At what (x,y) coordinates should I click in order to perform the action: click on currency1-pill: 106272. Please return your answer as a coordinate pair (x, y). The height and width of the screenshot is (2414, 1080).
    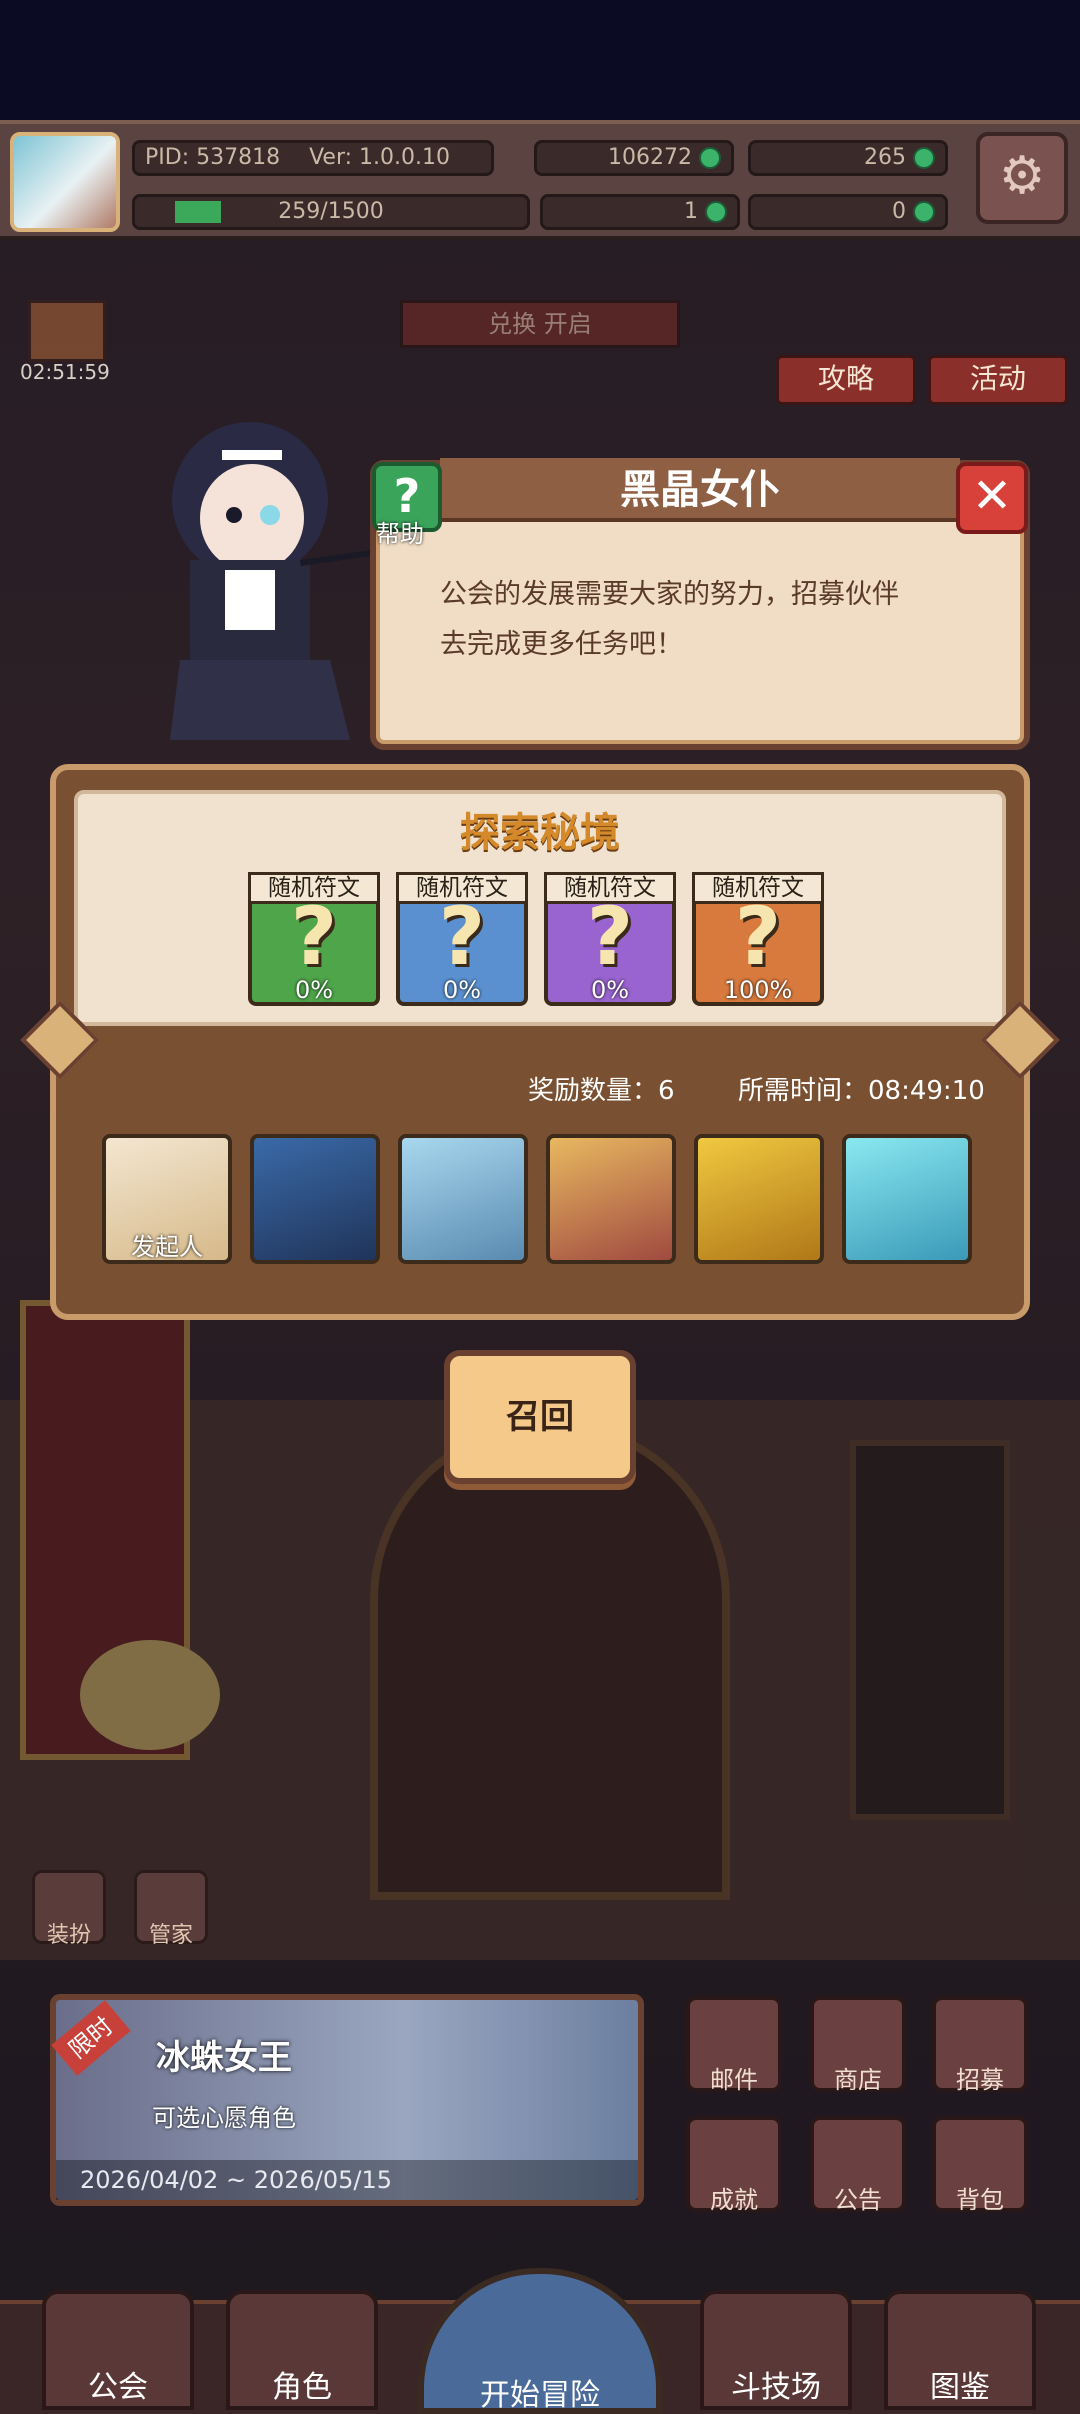
    Looking at the image, I should click on (634, 158).